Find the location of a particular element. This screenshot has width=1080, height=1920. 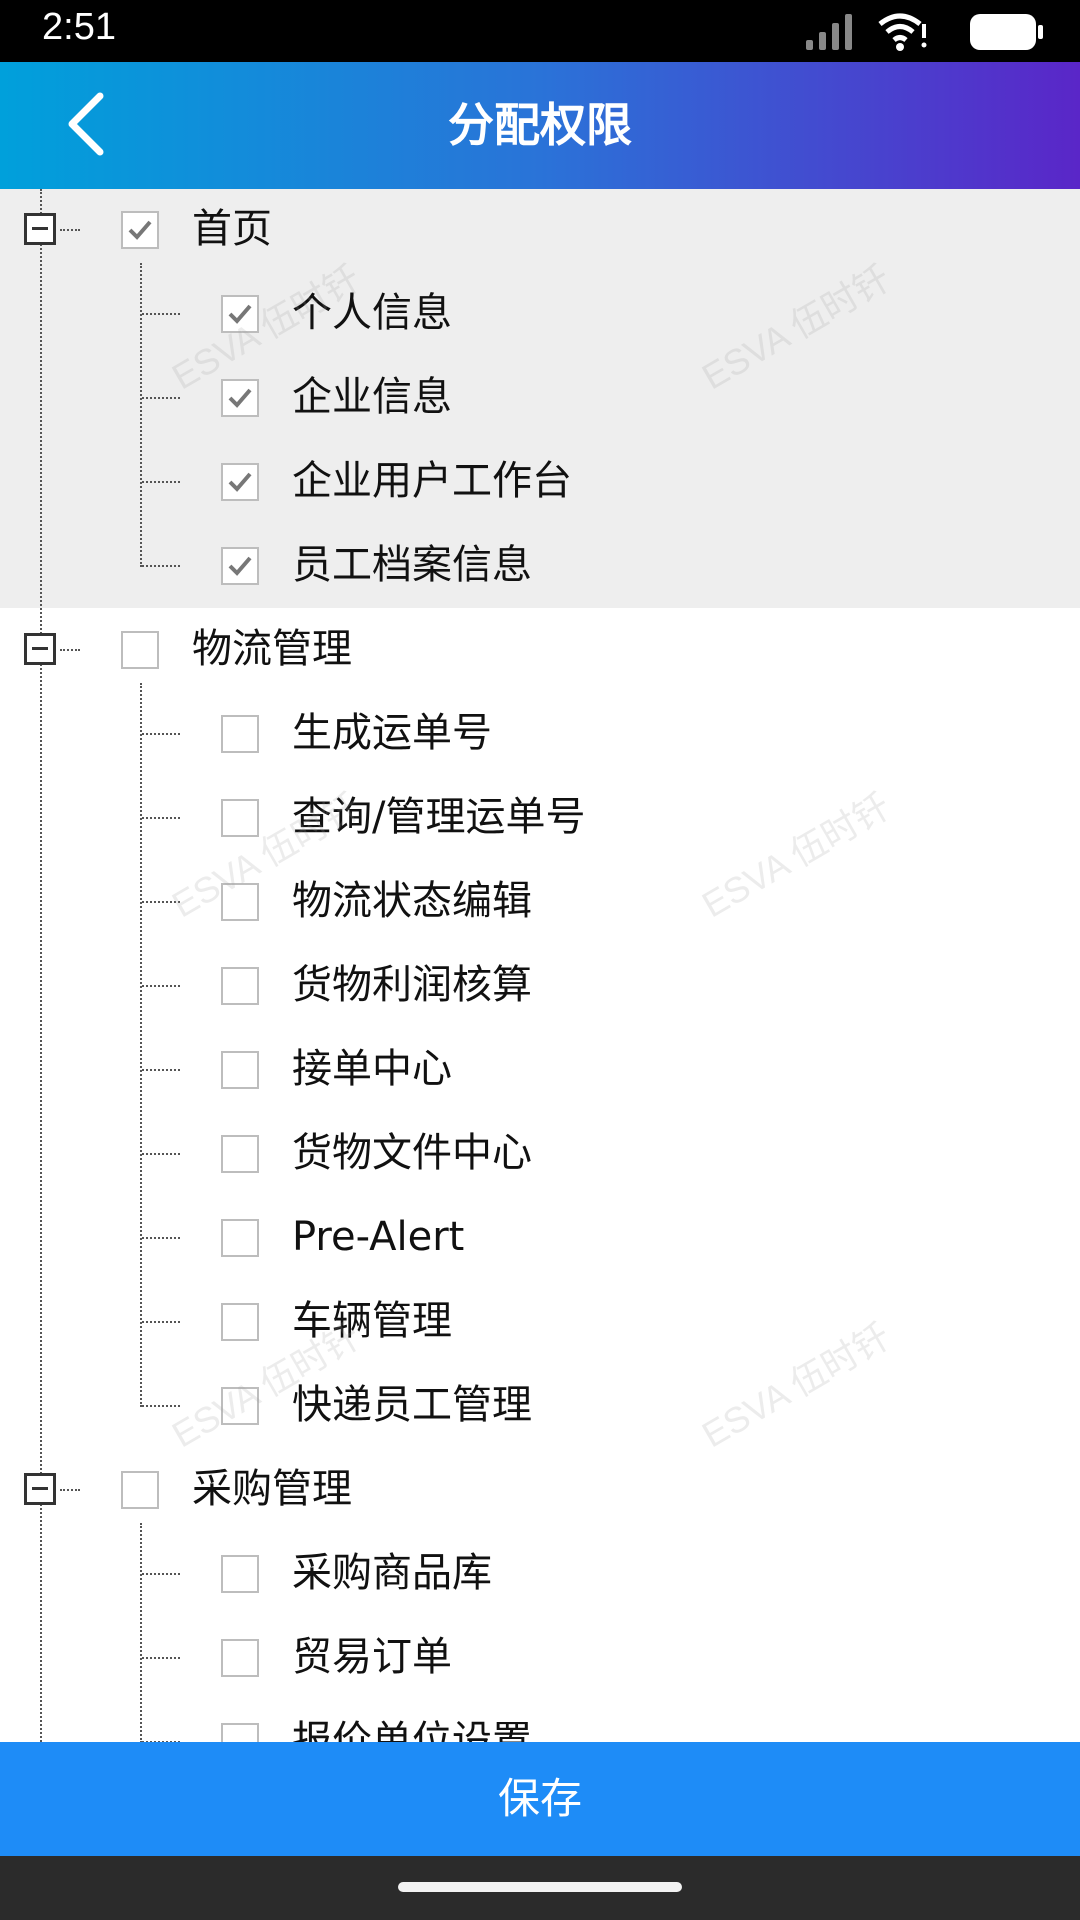

tree-child-row: 查询/管理运单号 is located at coordinates (540, 819).